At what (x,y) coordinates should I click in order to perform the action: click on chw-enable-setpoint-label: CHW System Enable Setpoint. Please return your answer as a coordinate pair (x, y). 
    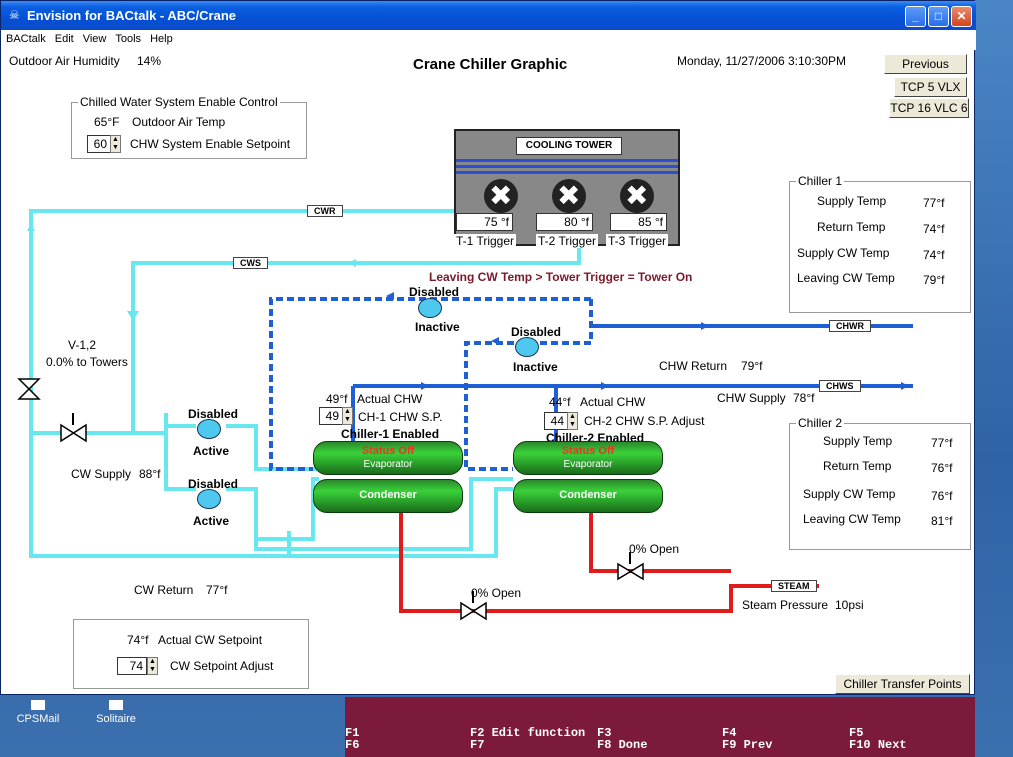
    Looking at the image, I should click on (210, 144).